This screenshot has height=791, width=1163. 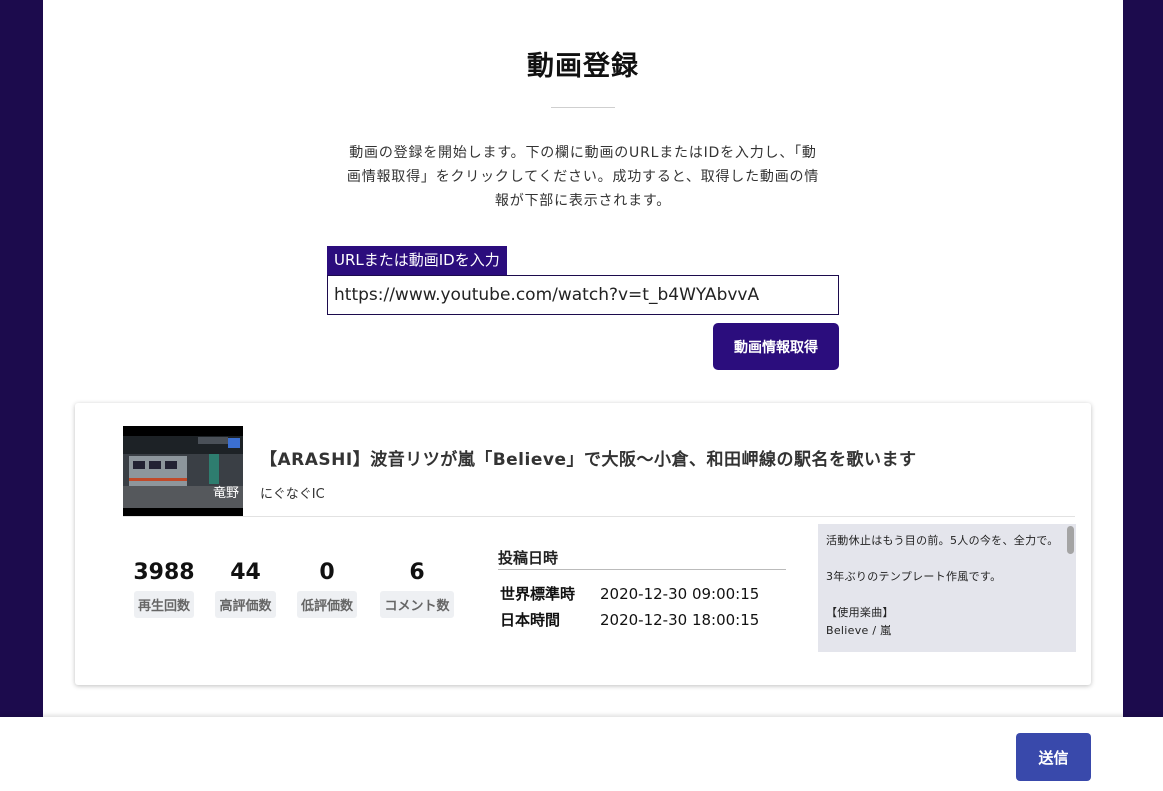 What do you see at coordinates (245, 572) in the screenshot?
I see `stat-value: 44` at bounding box center [245, 572].